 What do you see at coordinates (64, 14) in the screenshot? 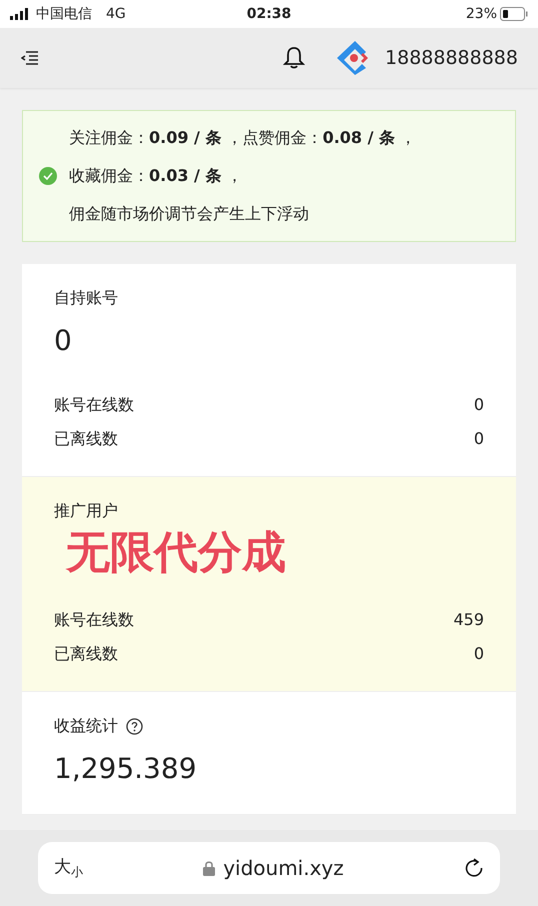
I see `carrier-name: 中国电信` at bounding box center [64, 14].